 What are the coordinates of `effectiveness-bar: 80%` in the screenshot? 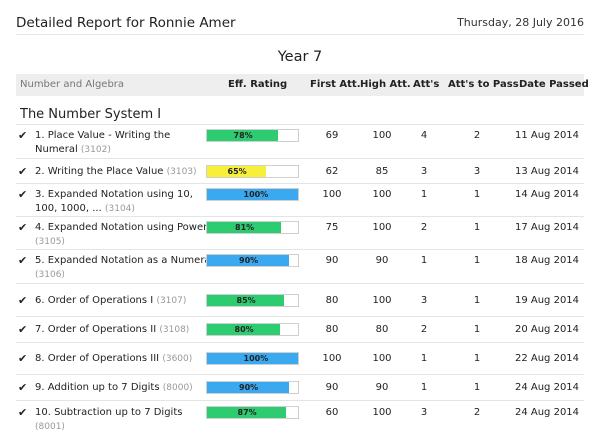 It's located at (252, 329).